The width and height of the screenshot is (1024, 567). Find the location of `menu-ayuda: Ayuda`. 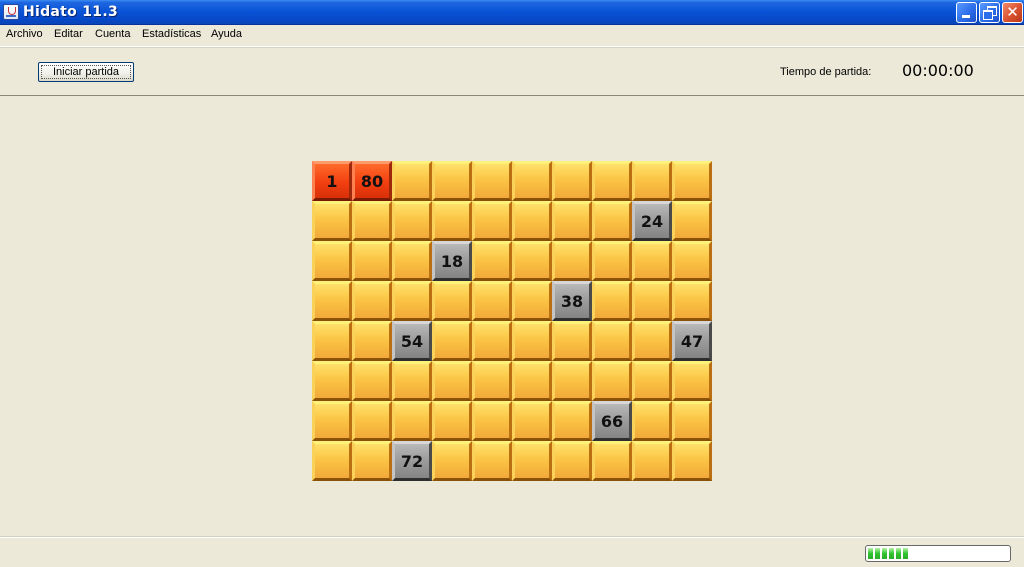

menu-ayuda: Ayuda is located at coordinates (226, 34).